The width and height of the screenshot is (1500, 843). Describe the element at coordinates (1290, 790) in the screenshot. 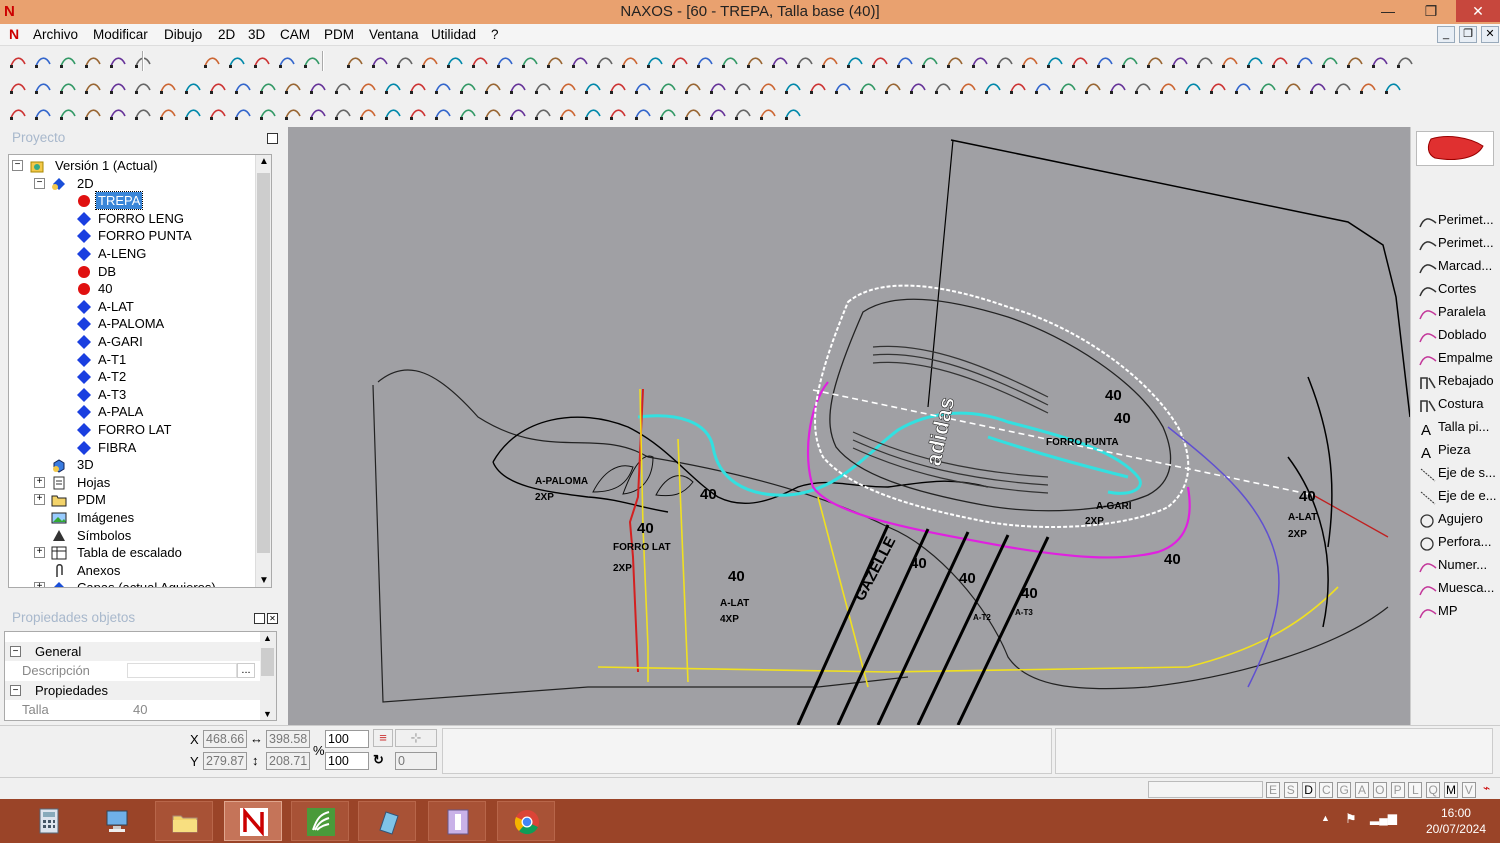

I see `status-toggle-s: S` at that location.